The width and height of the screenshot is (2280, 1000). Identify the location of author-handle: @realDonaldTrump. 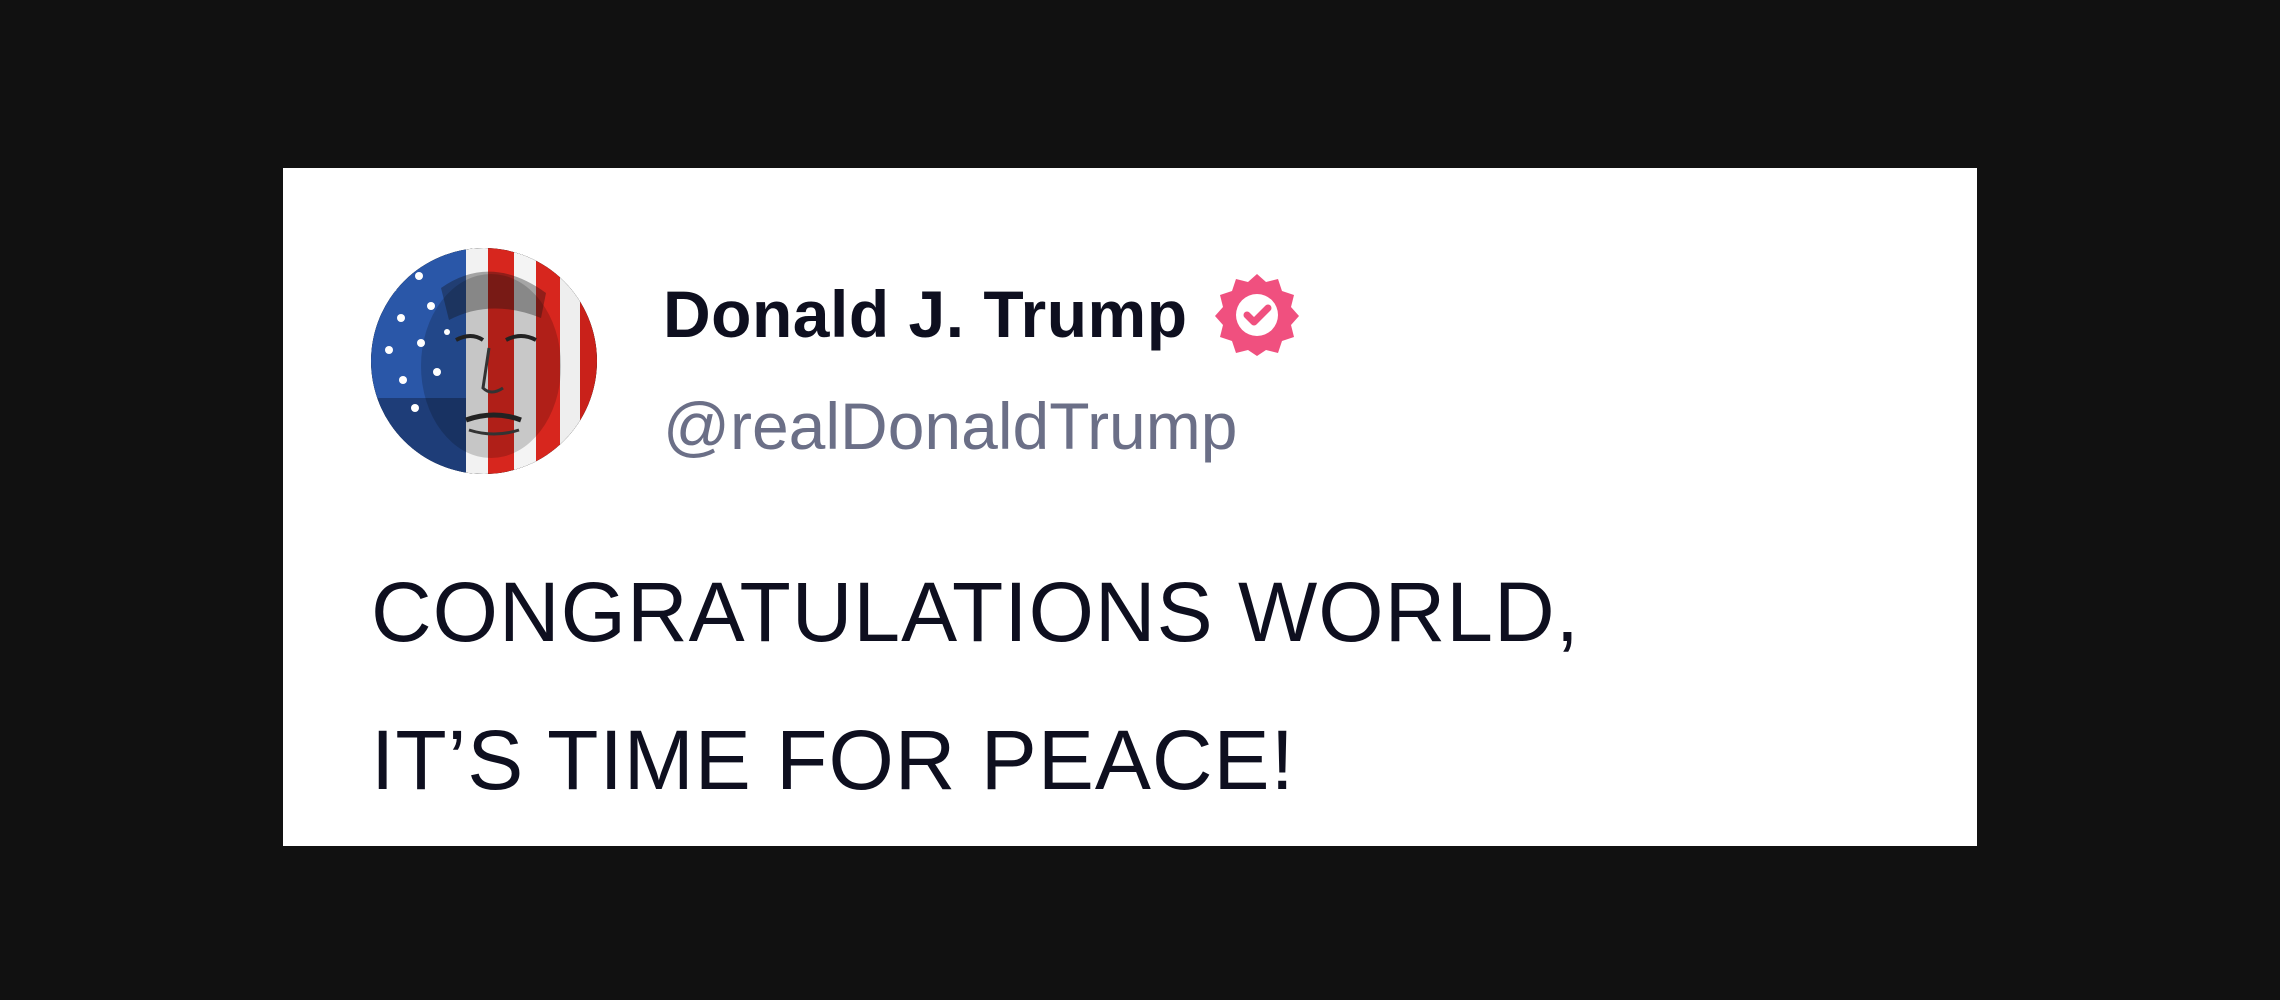
(950, 426).